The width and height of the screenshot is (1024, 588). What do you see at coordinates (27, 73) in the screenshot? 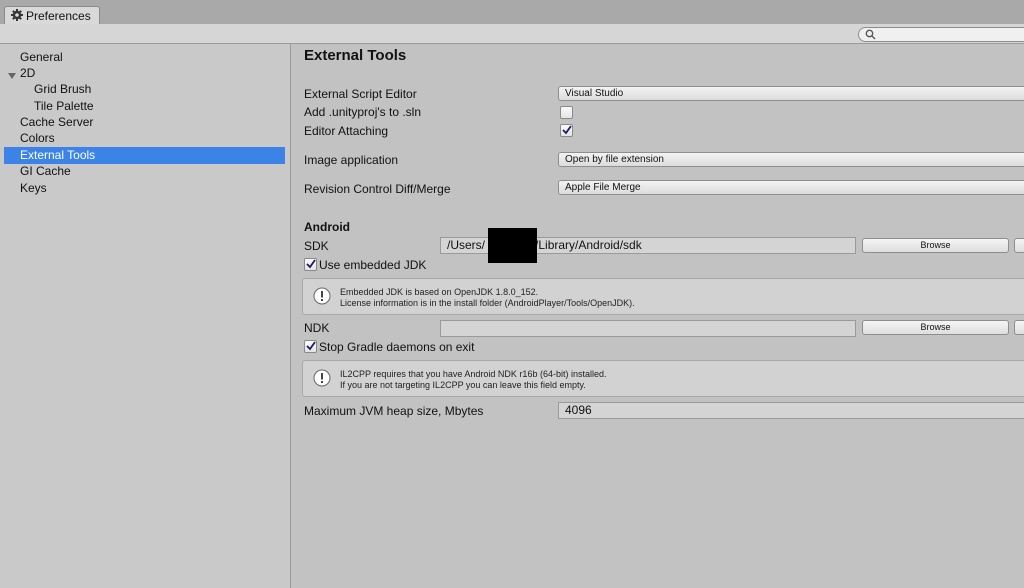
I see `sidebar-item-2d: 2D` at bounding box center [27, 73].